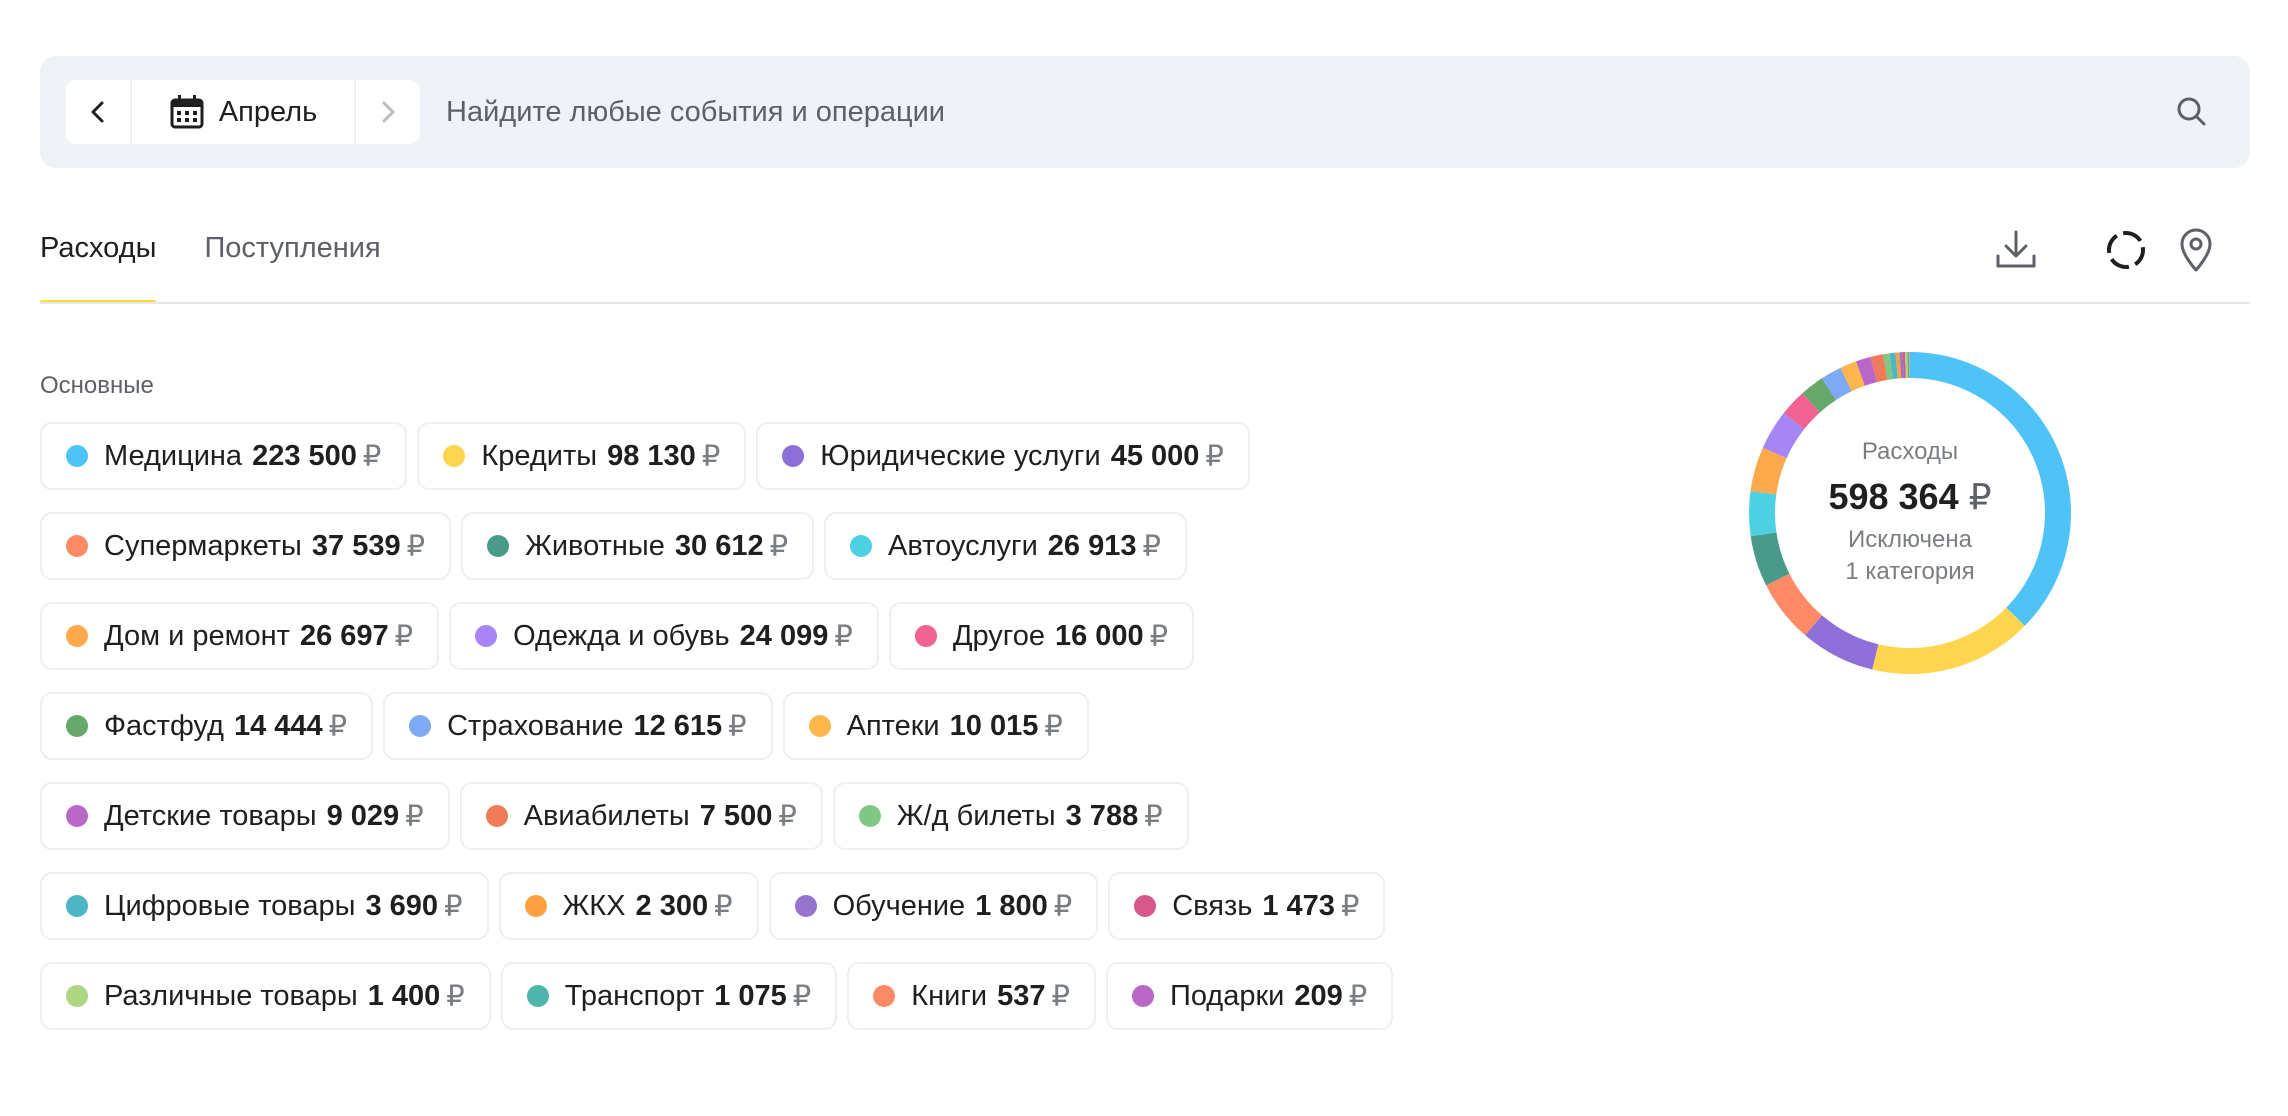 This screenshot has width=2288, height=1116. I want to click on expense-donut-chart: Расходы 598 364 ₽ Исключена 1 категория, so click(1910, 513).